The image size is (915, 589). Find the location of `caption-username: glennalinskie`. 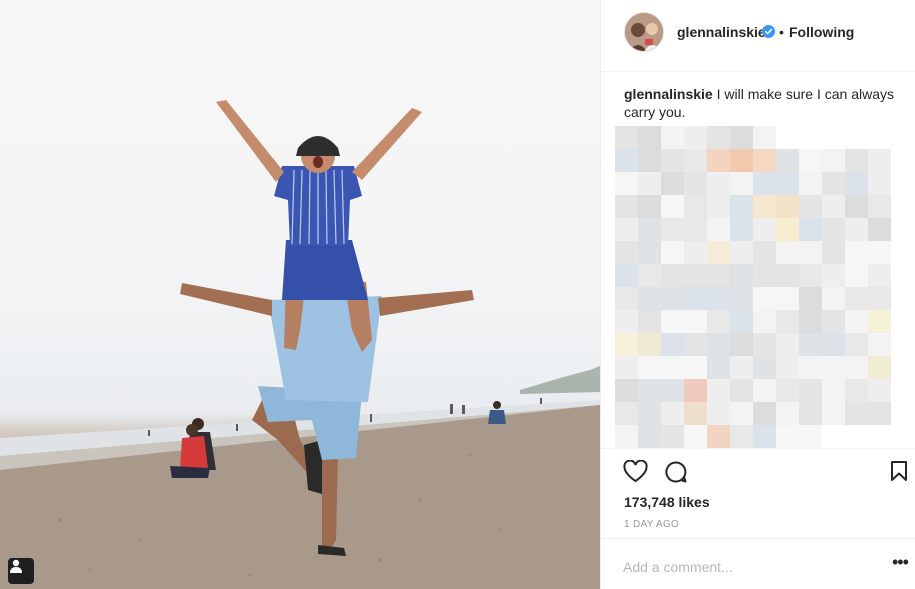

caption-username: glennalinskie is located at coordinates (668, 94).